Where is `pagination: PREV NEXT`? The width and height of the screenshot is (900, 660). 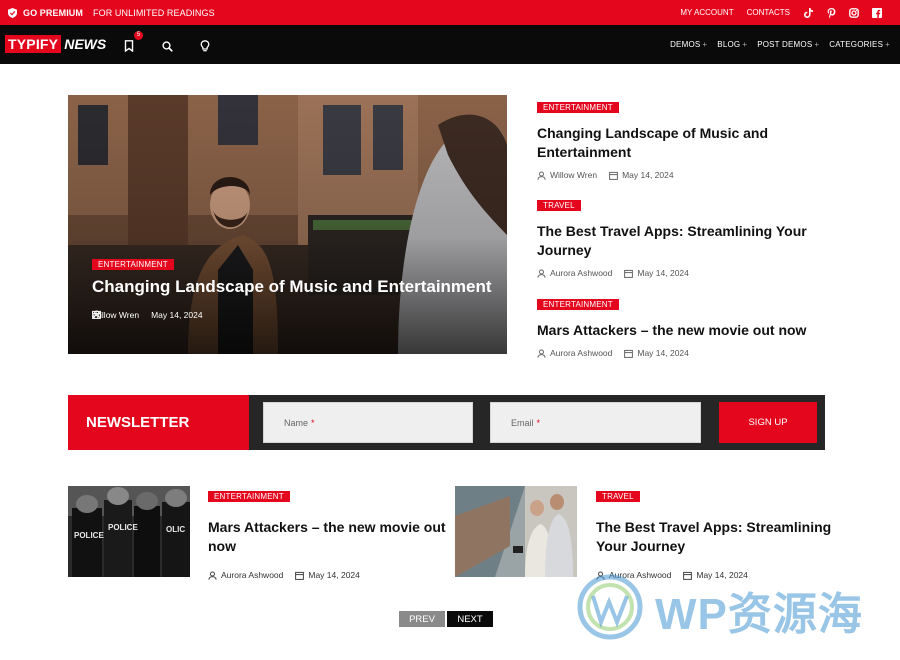
pagination: PREV NEXT is located at coordinates (446, 619).